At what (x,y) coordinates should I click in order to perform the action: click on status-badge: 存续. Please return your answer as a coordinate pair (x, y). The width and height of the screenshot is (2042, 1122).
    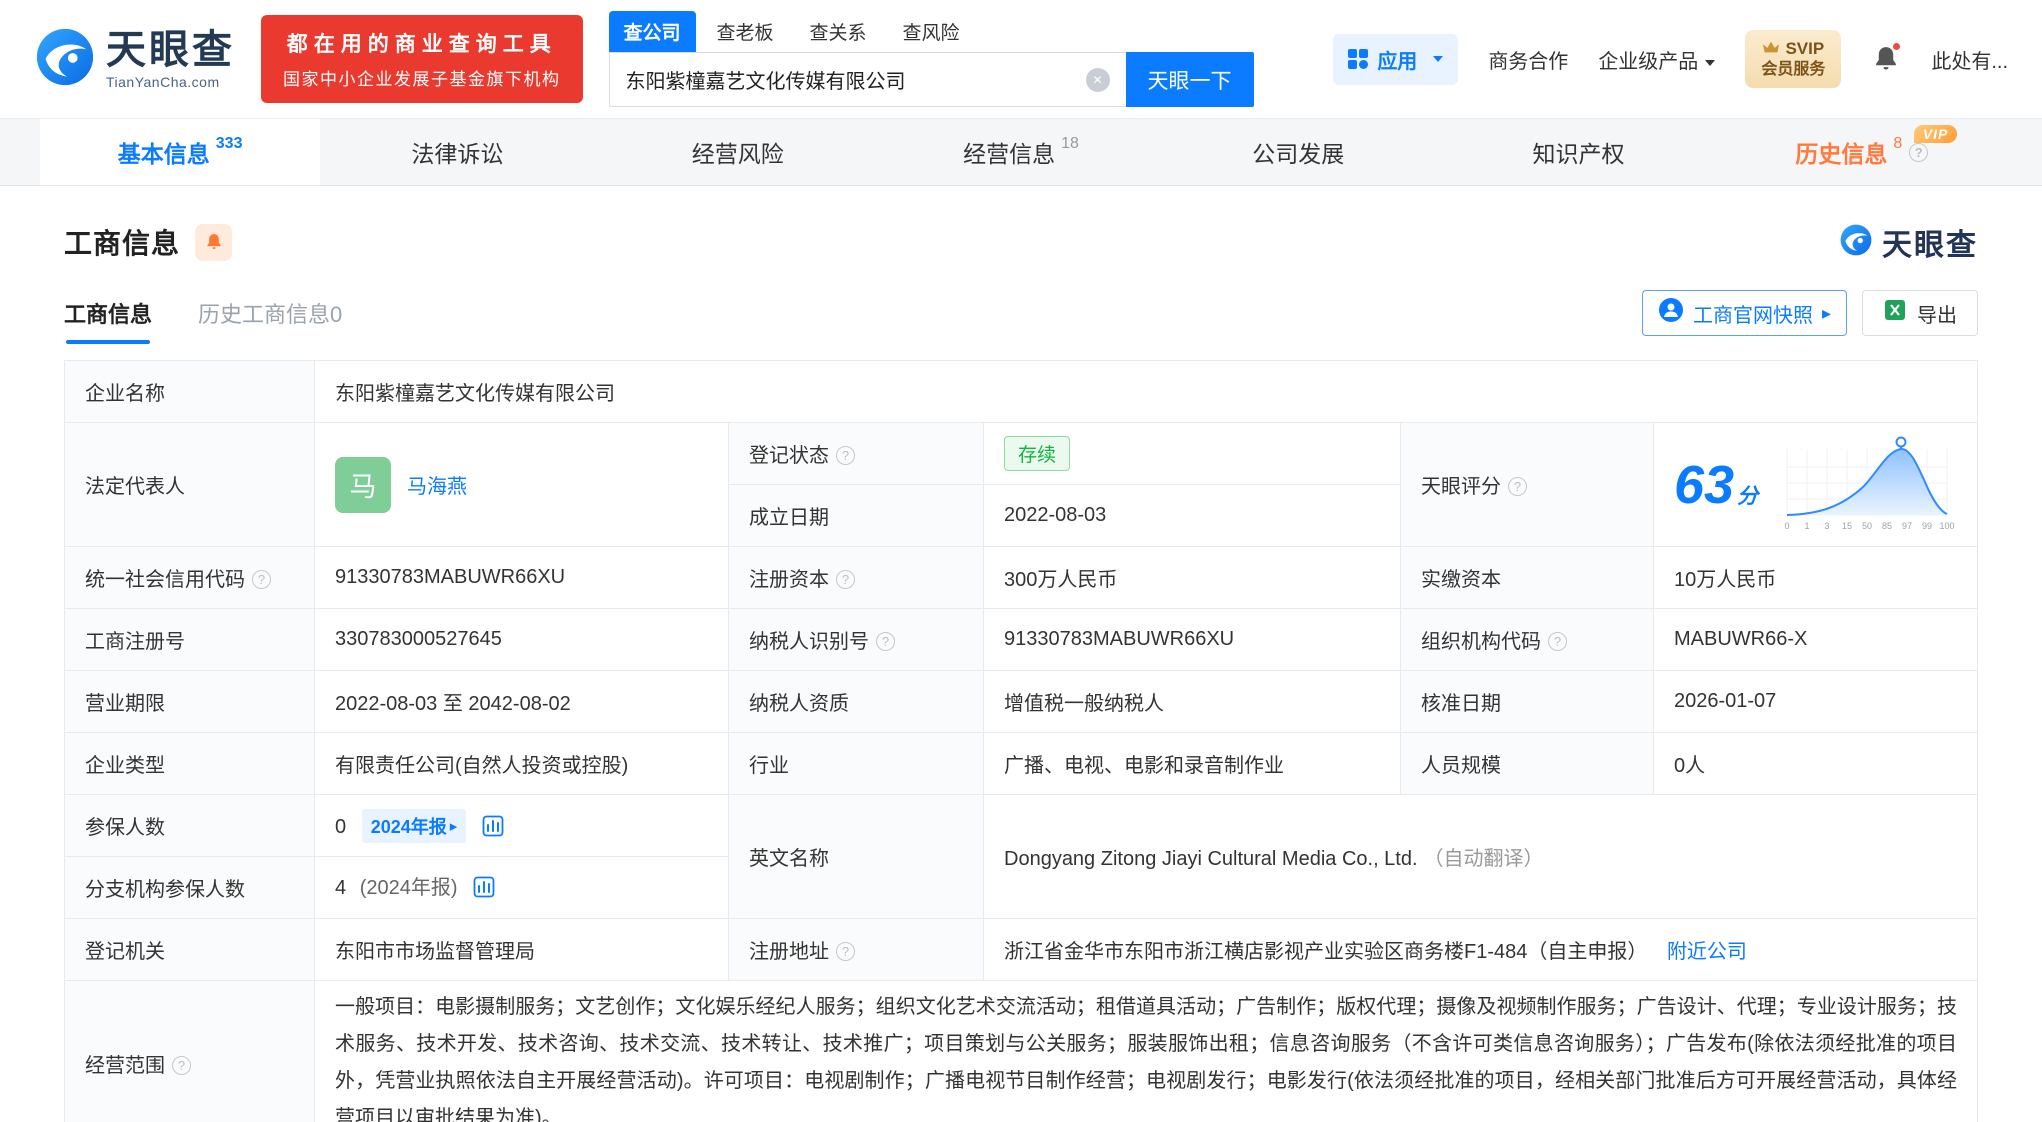
    Looking at the image, I should click on (1037, 453).